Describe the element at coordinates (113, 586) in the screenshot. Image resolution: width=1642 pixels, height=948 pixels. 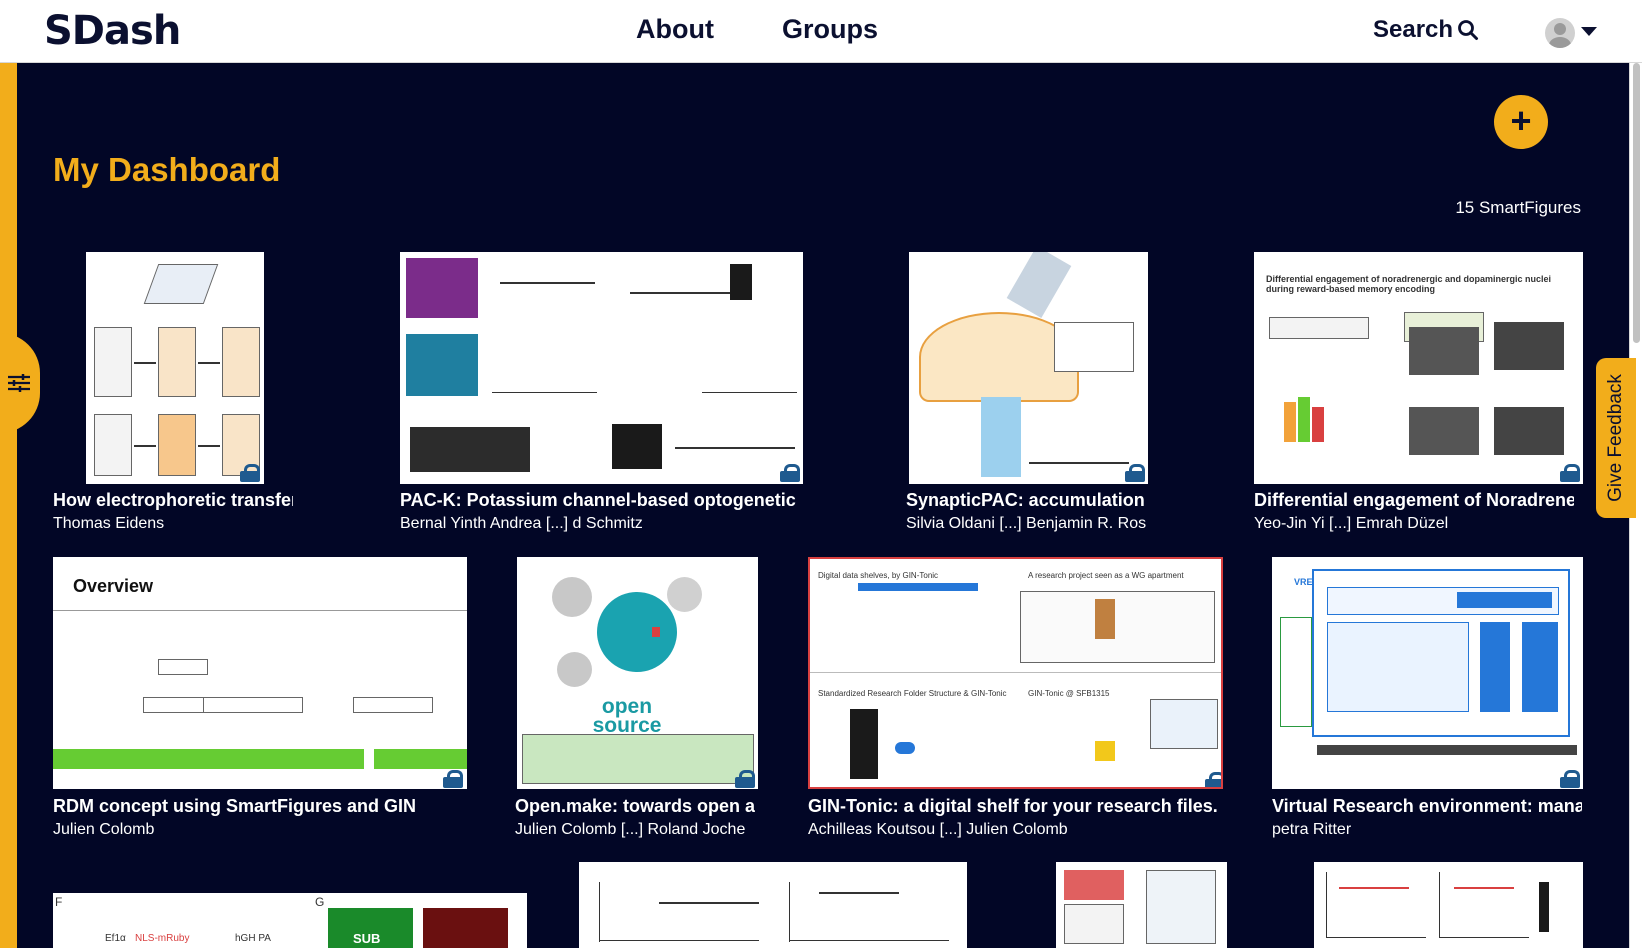
I see `overview-heading: Overview` at that location.